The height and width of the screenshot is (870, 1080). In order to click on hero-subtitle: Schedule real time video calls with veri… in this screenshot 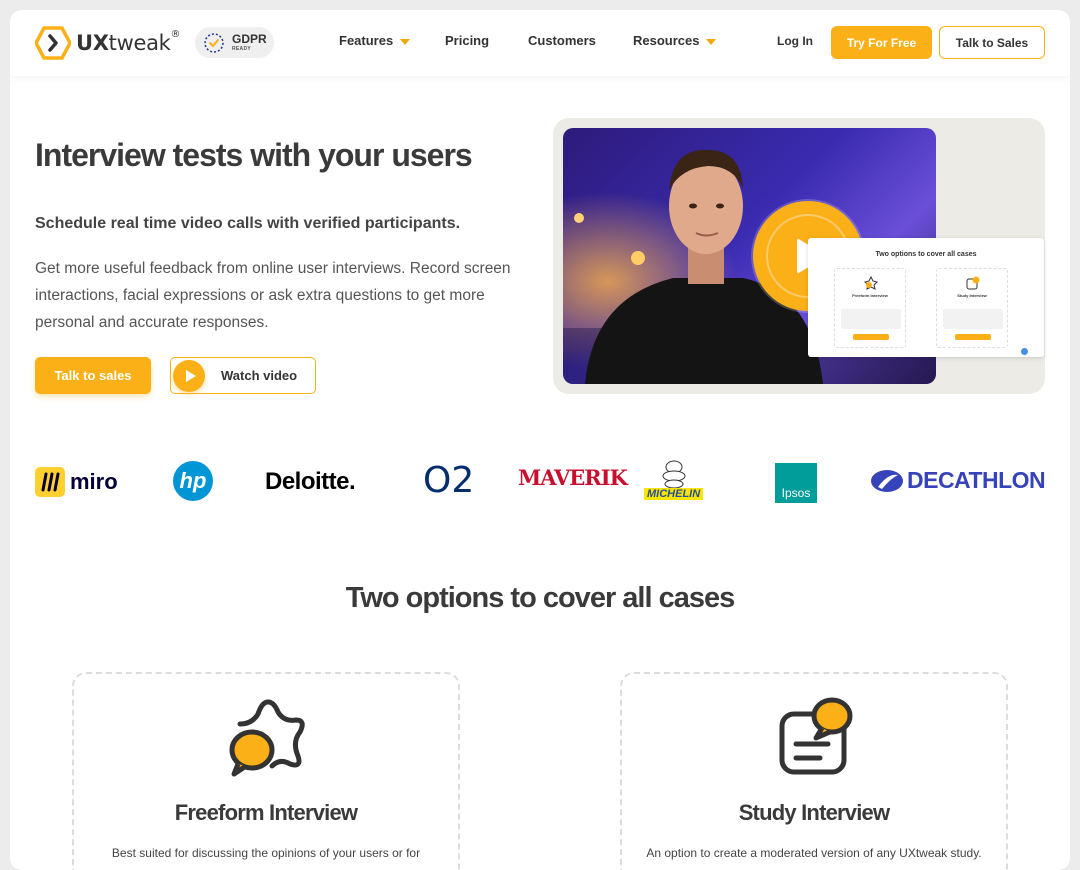, I will do `click(248, 223)`.